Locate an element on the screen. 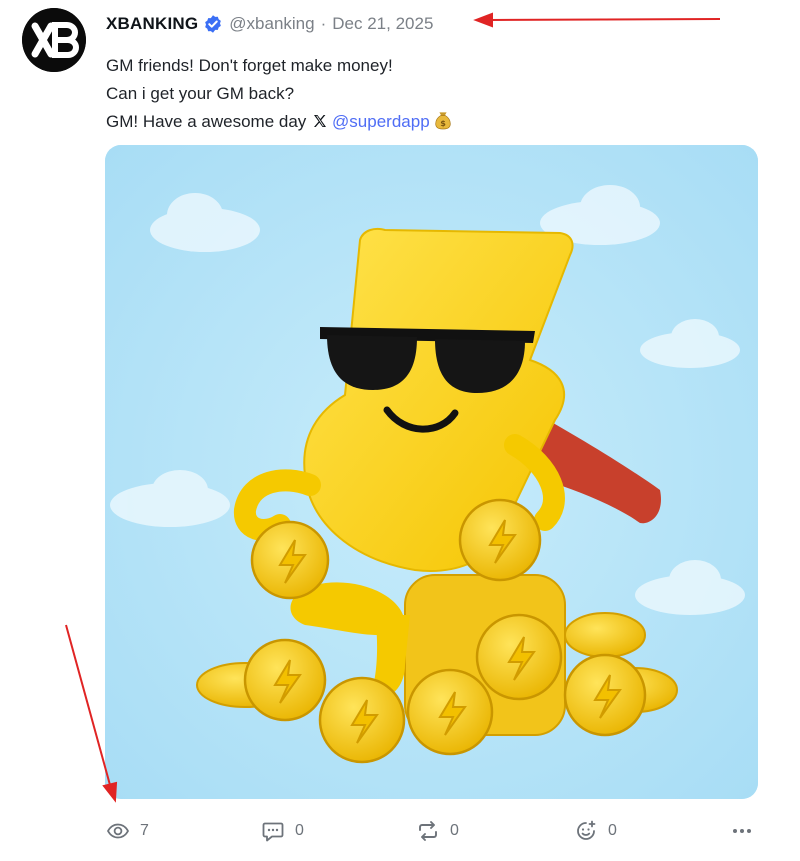 The height and width of the screenshot is (861, 800). post-text-fragment: GM! Have a awesome day is located at coordinates (206, 121).